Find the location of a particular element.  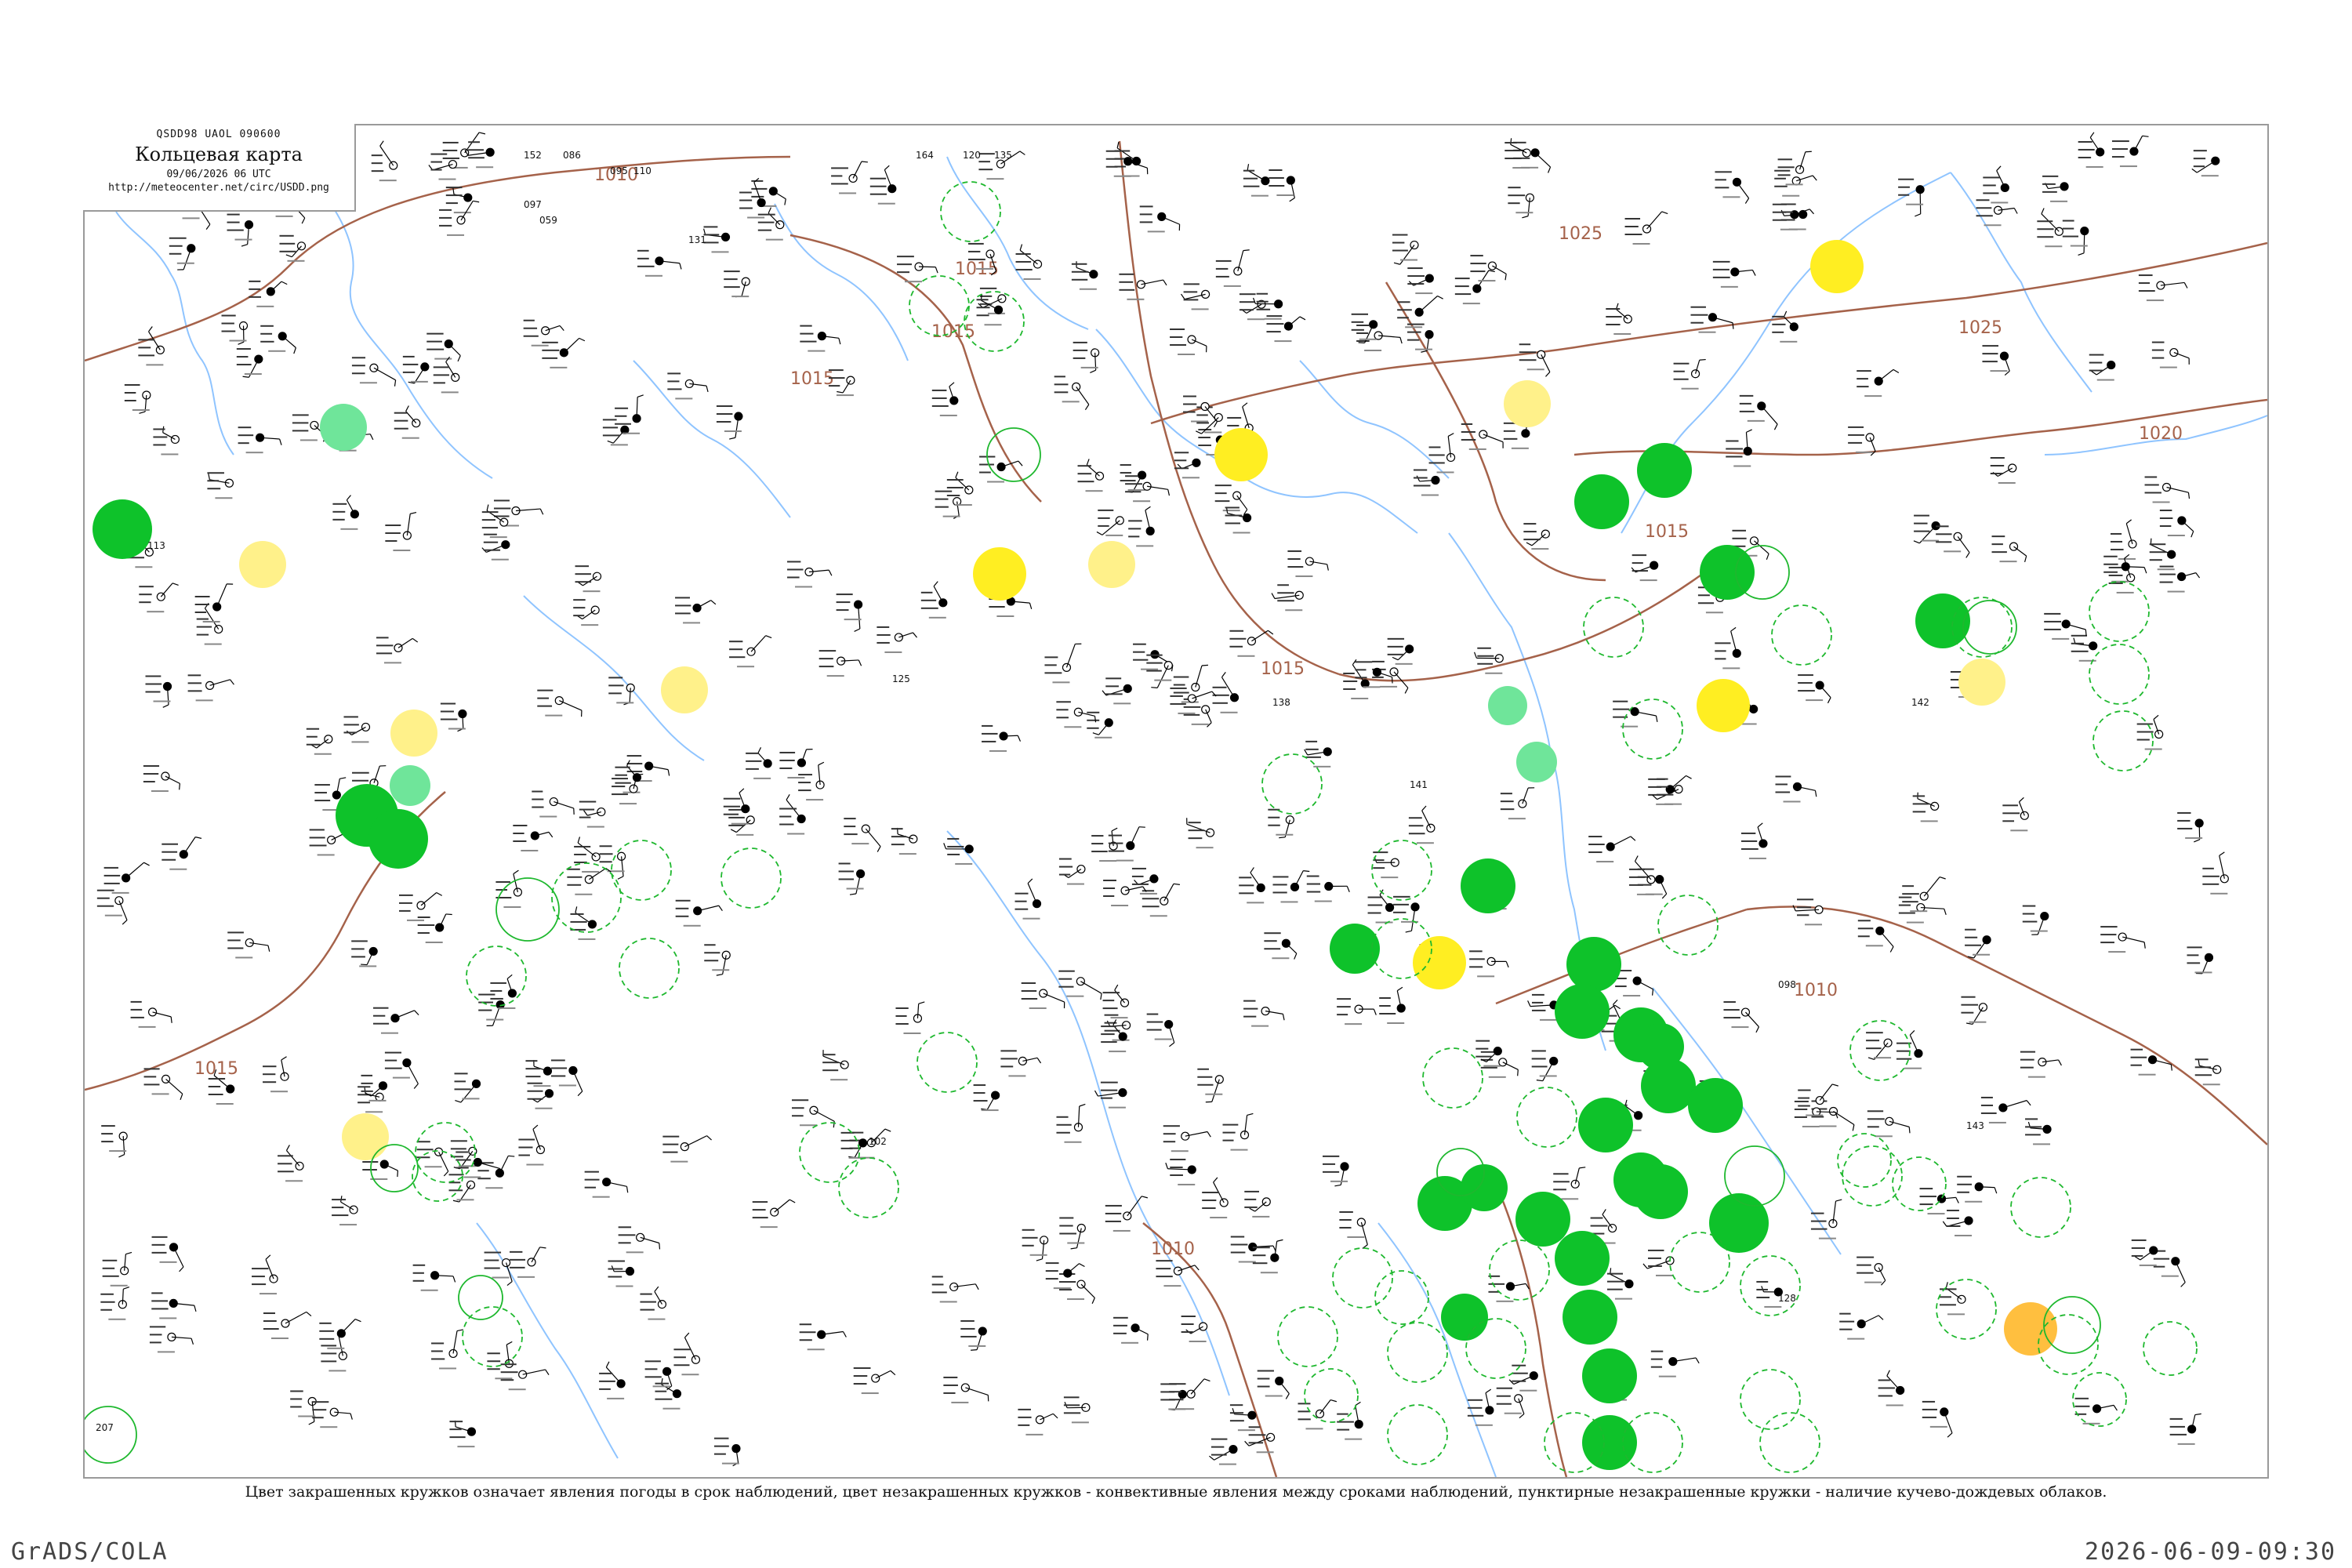

light-rain-circle is located at coordinates (410, 785).